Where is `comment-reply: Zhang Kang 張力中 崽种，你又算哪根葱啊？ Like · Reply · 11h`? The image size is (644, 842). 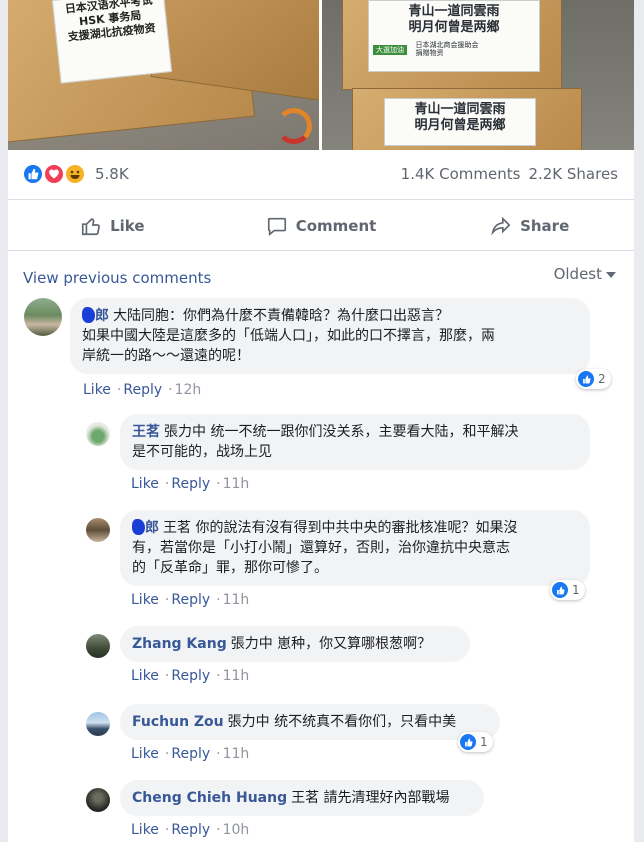 comment-reply: Zhang Kang 張力中 崽种，你又算哪根葱啊？ Like · Reply · 11h is located at coordinates (321, 659).